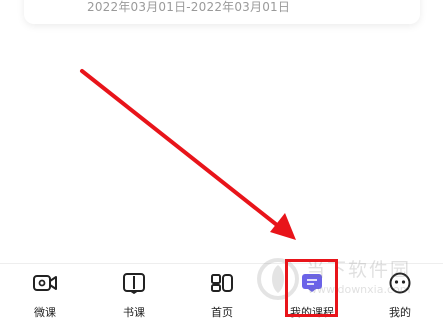 This screenshot has height=322, width=443. I want to click on course-date-range: 2022年03月01日-2022年03月01日, so click(189, 7).